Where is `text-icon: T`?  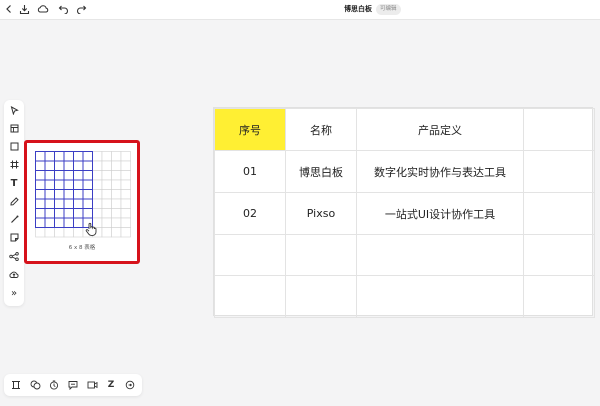 text-icon: T is located at coordinates (14, 183).